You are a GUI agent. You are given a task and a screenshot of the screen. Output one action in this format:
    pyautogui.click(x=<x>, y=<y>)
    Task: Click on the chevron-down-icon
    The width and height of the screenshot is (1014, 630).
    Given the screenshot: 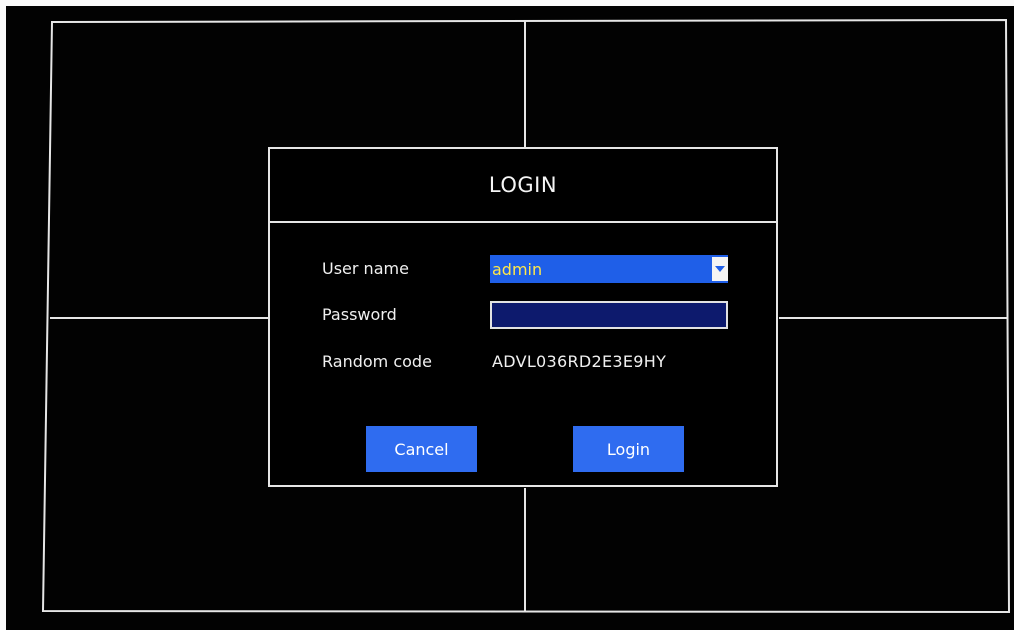 What is the action you would take?
    pyautogui.click(x=720, y=269)
    